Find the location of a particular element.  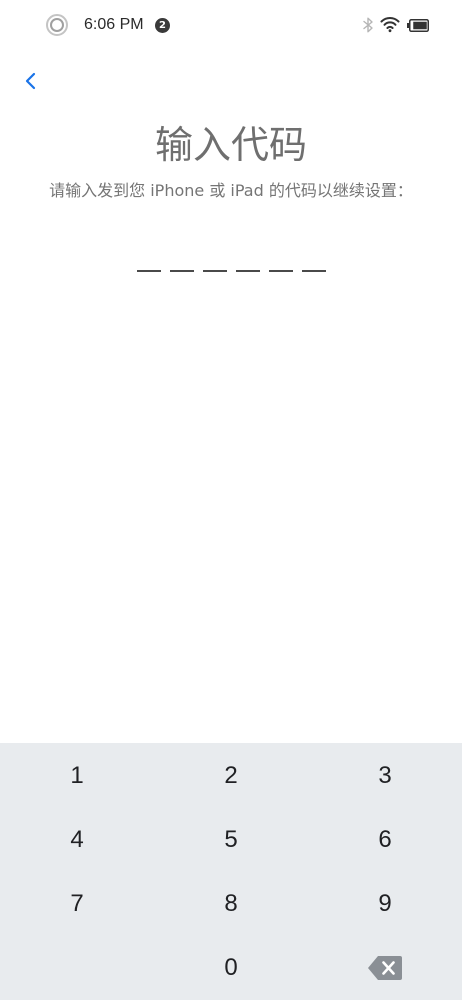

wifi-icon is located at coordinates (390, 24).